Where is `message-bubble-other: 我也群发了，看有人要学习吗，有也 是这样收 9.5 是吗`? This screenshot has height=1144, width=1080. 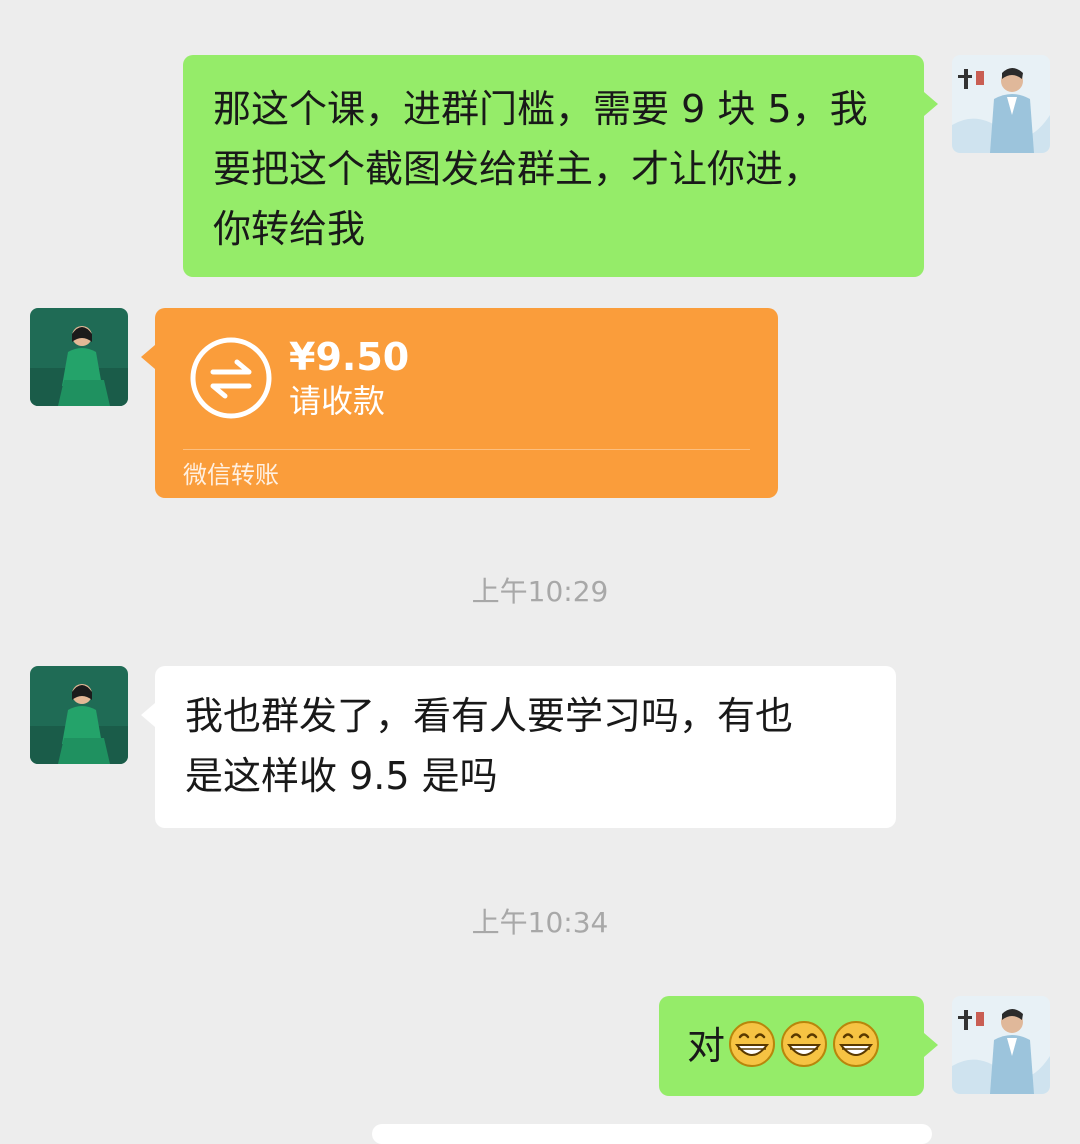
message-bubble-other: 我也群发了，看有人要学习吗，有也 是这样收 9.5 是吗 is located at coordinates (525, 747).